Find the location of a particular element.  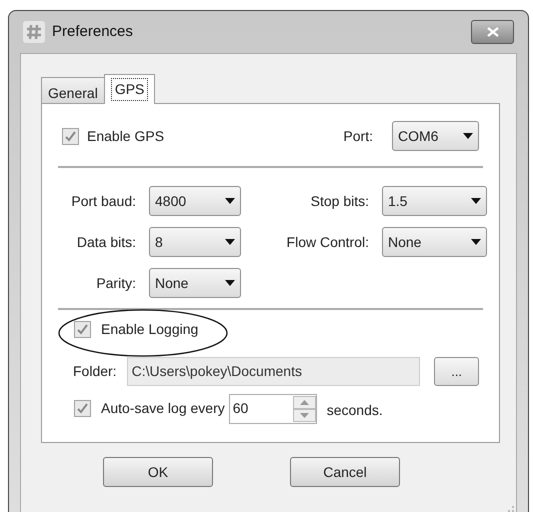

checkbox-label: Enable Logging is located at coordinates (149, 329).